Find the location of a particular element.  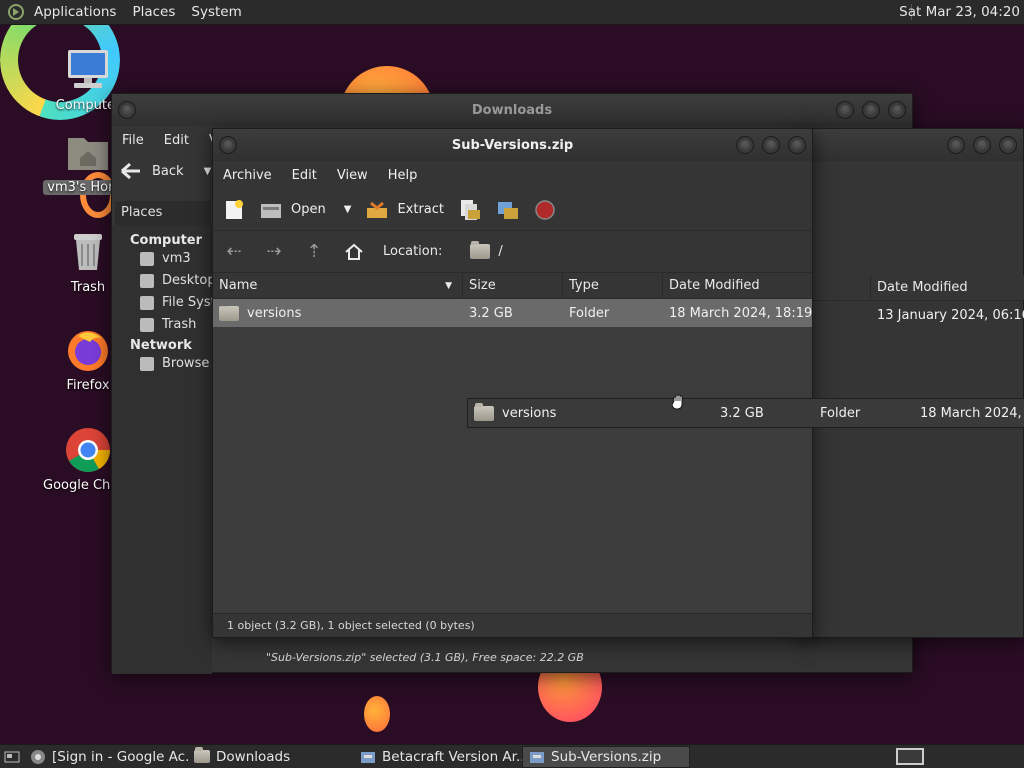

downloads-titlebar: Downloads is located at coordinates (512, 110).